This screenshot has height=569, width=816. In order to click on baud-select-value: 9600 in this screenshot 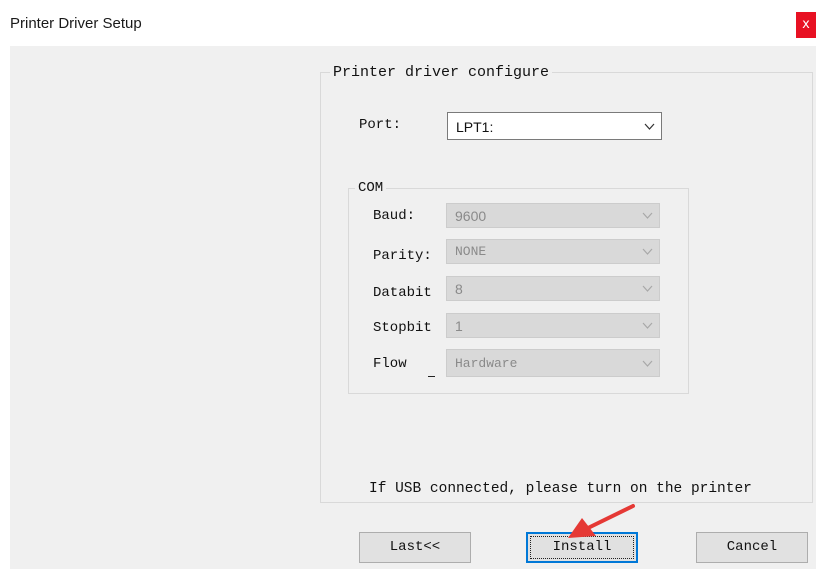, I will do `click(471, 216)`.